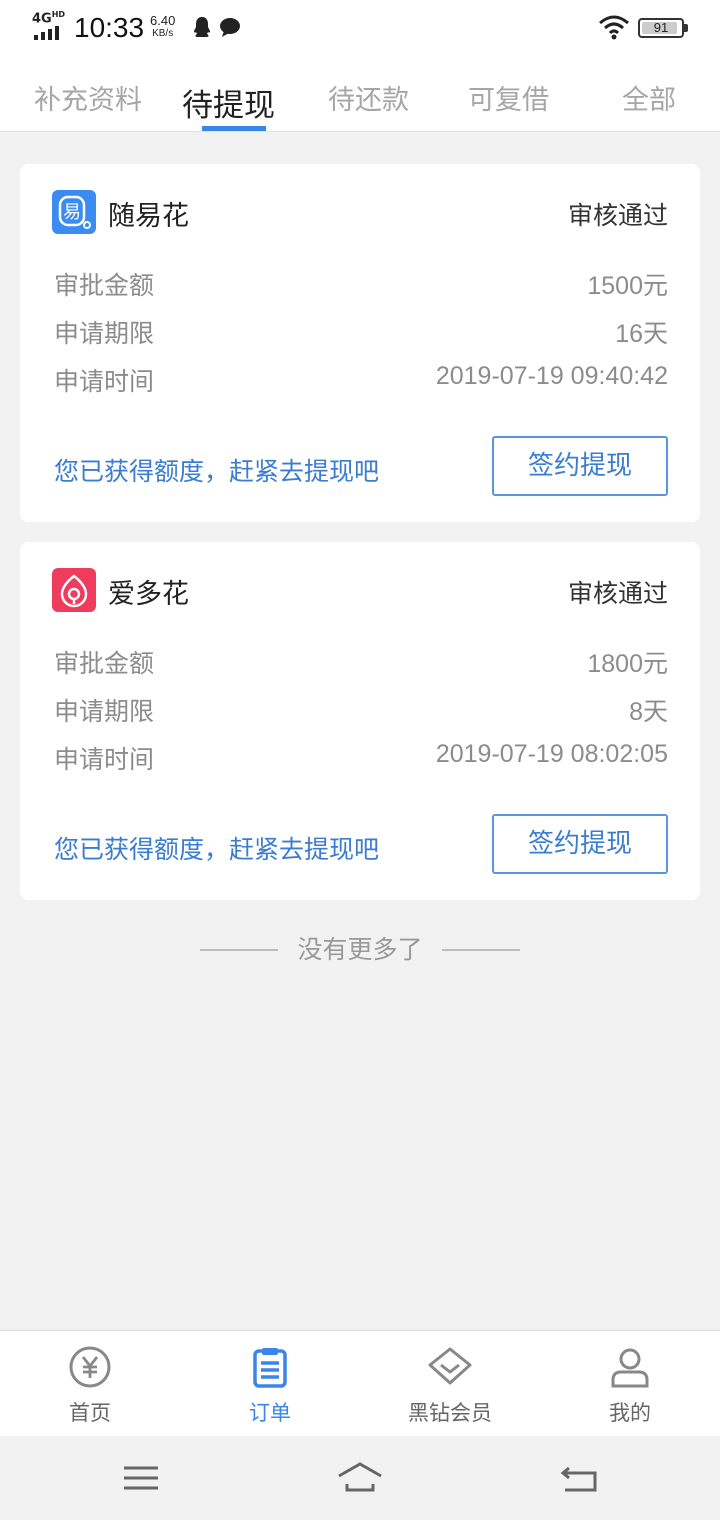  I want to click on svg-text: 易, so click(72, 212).